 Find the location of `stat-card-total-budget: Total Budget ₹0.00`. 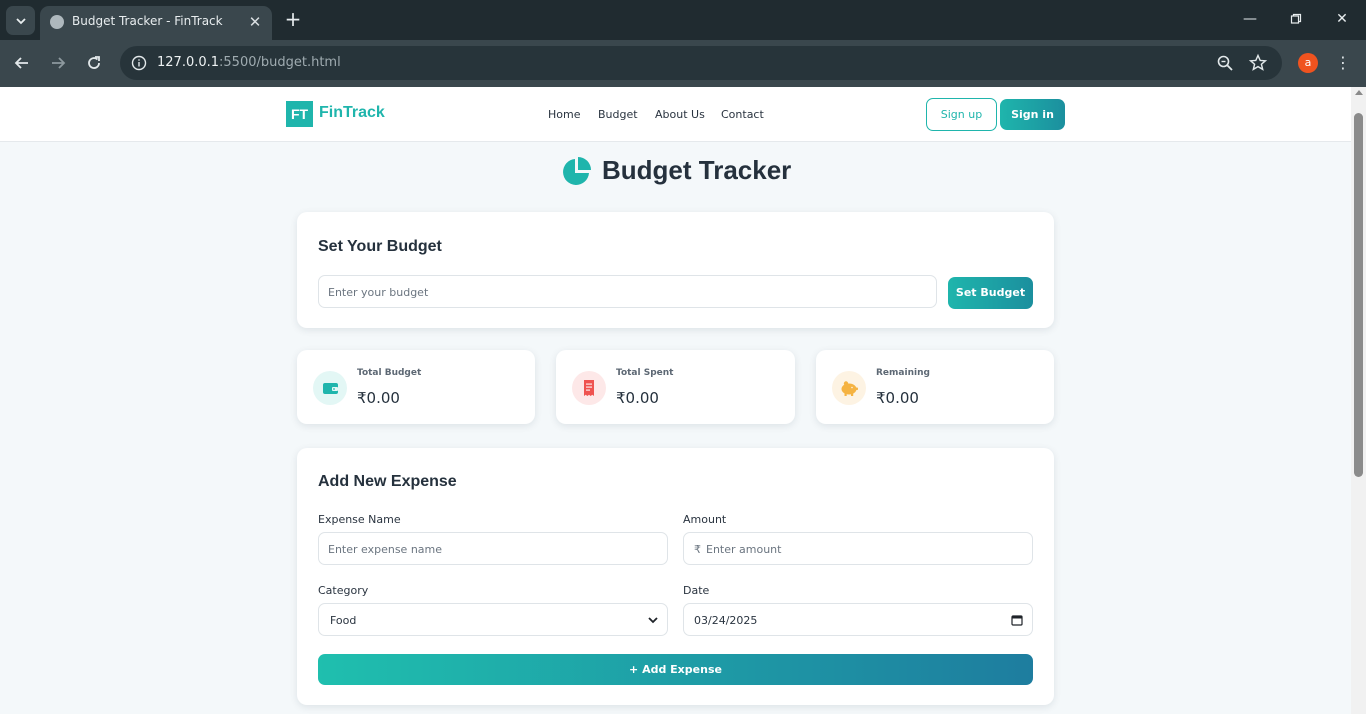

stat-card-total-budget: Total Budget ₹0.00 is located at coordinates (416, 387).